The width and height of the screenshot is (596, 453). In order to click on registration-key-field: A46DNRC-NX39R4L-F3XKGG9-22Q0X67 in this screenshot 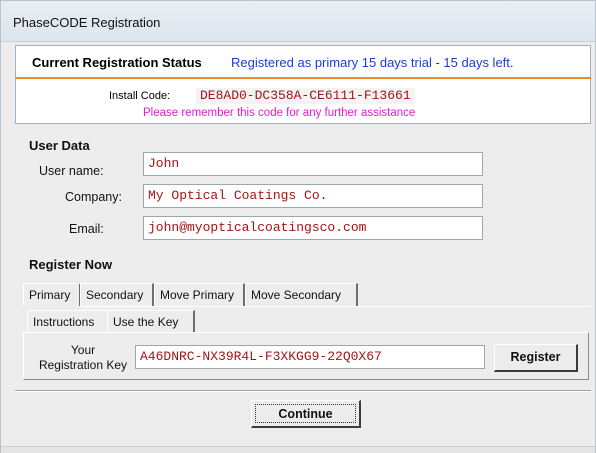, I will do `click(310, 357)`.